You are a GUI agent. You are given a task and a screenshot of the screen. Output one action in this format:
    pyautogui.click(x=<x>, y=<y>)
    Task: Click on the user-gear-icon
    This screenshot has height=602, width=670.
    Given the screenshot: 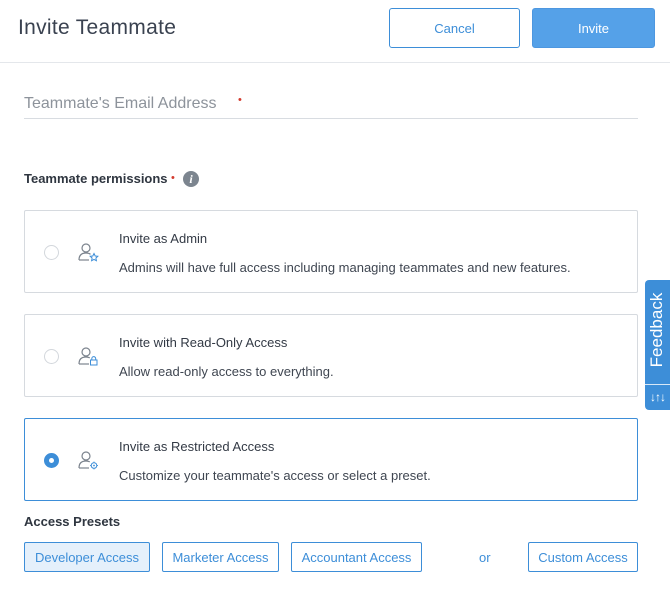 What is the action you would take?
    pyautogui.click(x=88, y=460)
    